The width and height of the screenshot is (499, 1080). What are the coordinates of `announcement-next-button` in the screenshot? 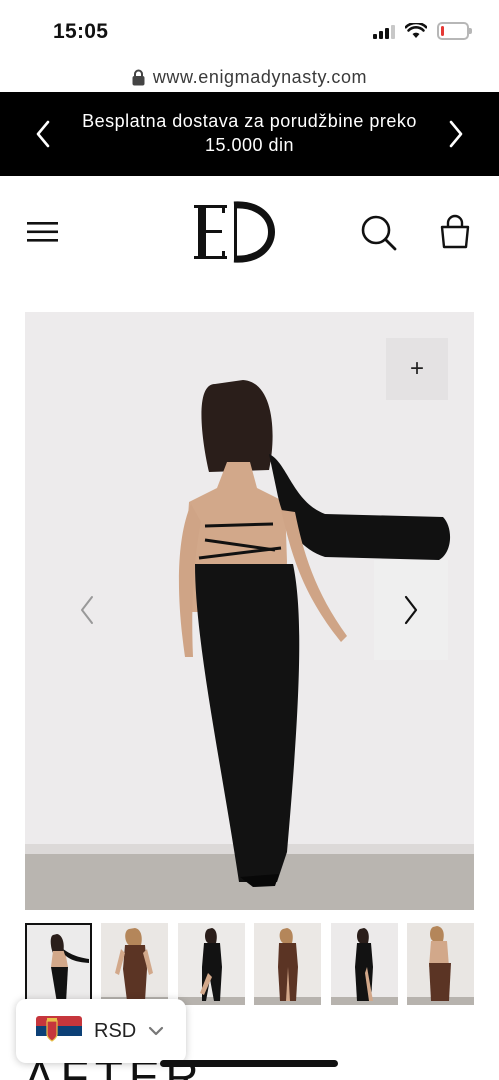 It's located at (456, 134).